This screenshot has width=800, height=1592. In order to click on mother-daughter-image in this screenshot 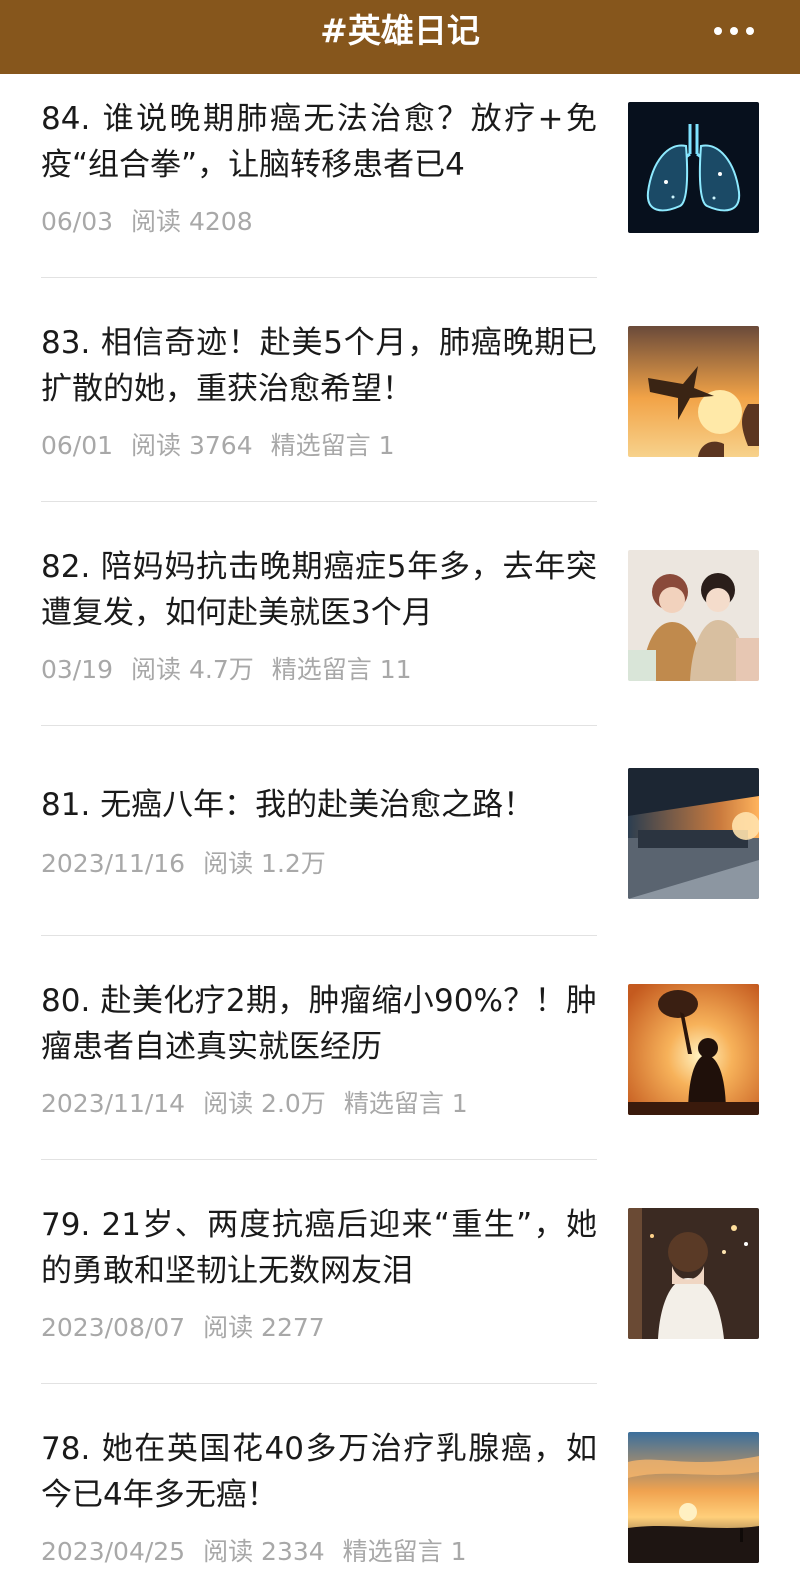, I will do `click(693, 615)`.